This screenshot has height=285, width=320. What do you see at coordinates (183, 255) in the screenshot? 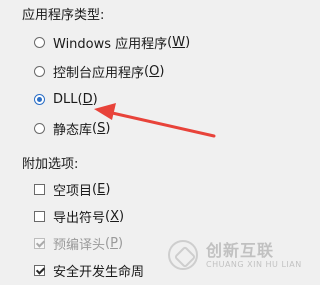
I see `watermark-logo-icon` at bounding box center [183, 255].